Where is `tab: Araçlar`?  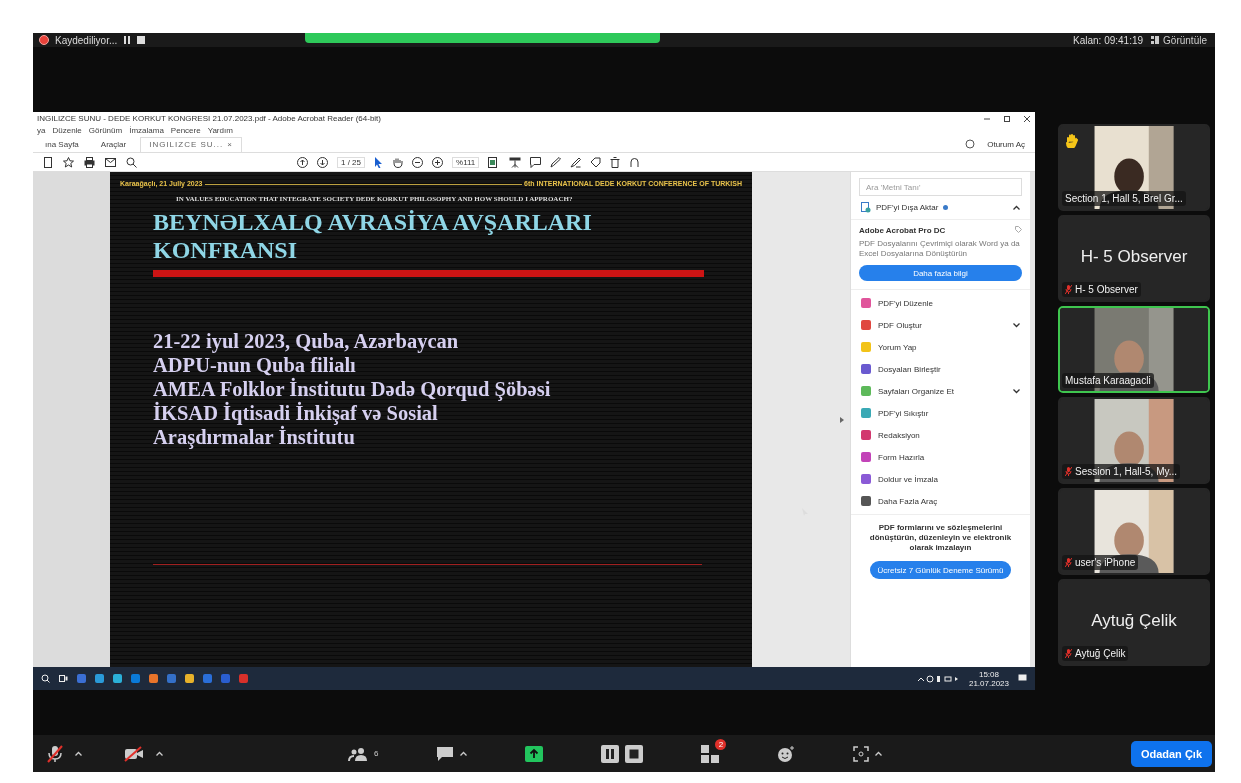 tab: Araçlar is located at coordinates (113, 144).